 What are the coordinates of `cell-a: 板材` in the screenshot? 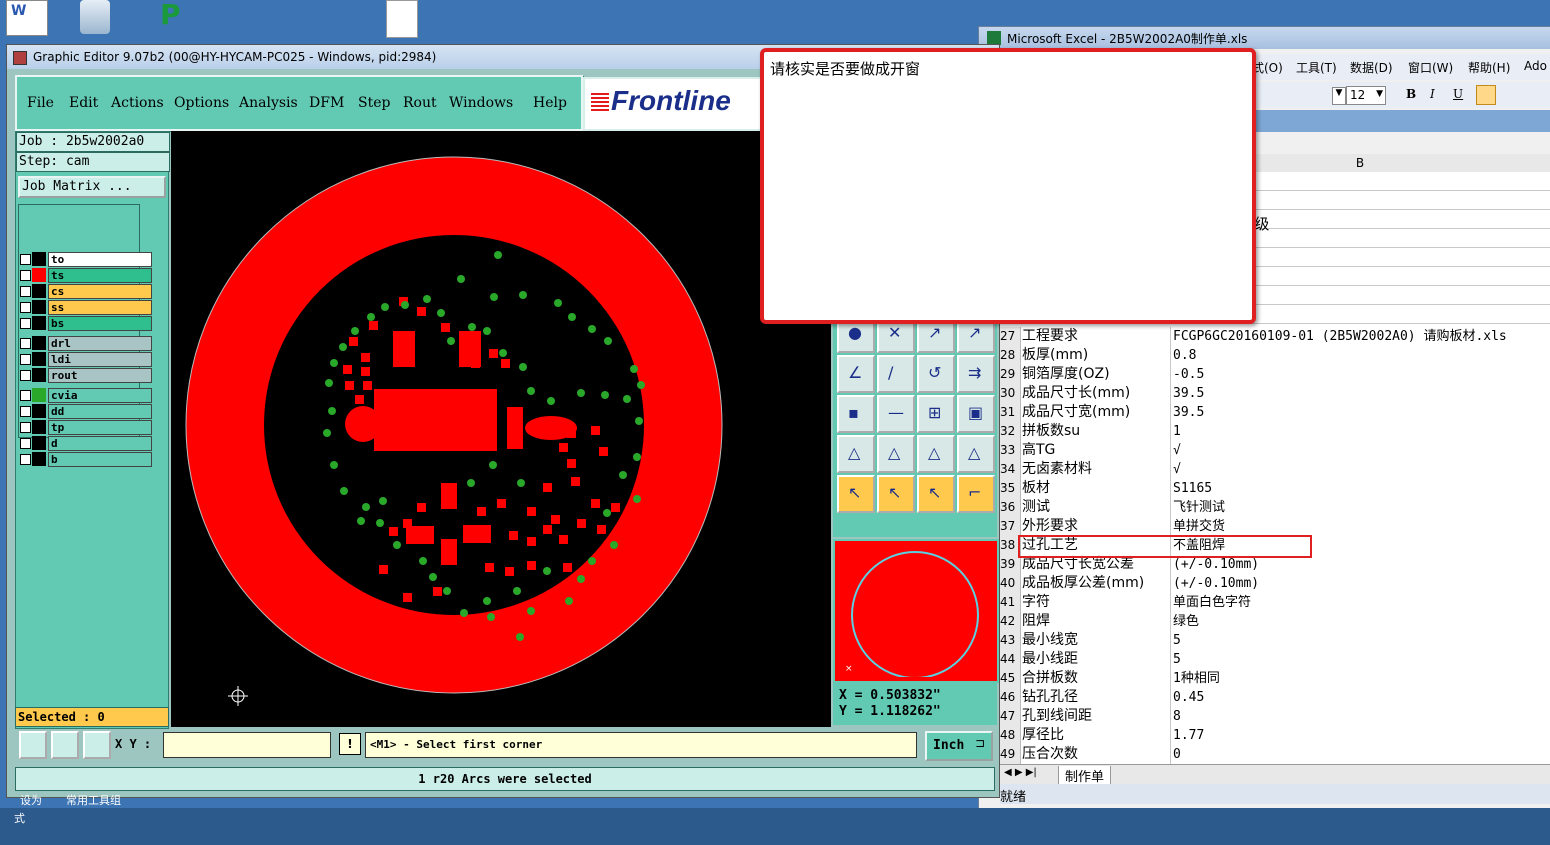 It's located at (1095, 488).